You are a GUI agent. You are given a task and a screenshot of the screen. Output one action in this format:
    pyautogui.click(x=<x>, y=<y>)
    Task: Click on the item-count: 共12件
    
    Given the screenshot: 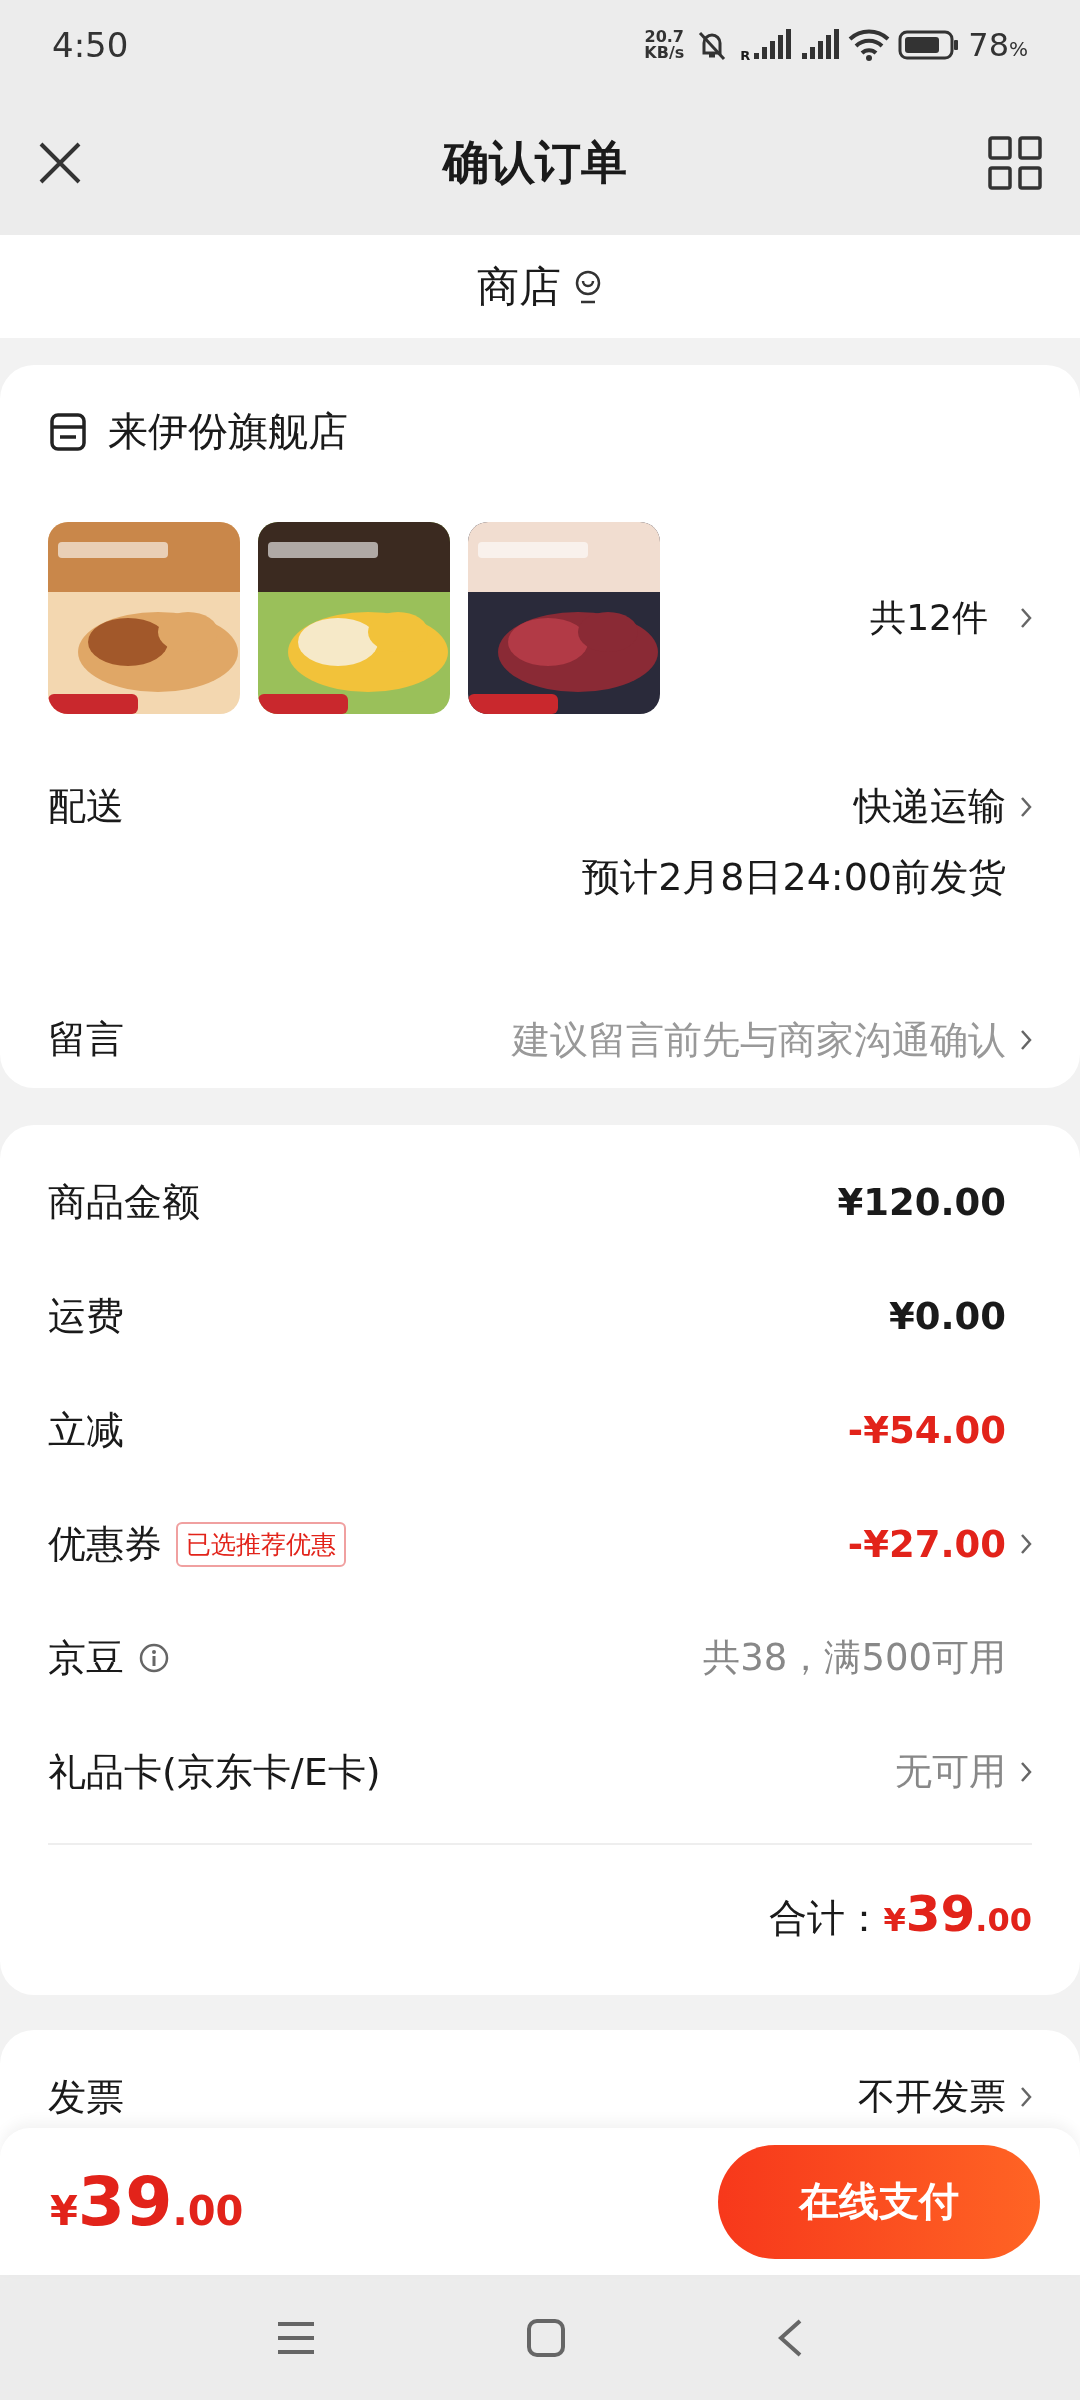 What is the action you would take?
    pyautogui.click(x=929, y=618)
    